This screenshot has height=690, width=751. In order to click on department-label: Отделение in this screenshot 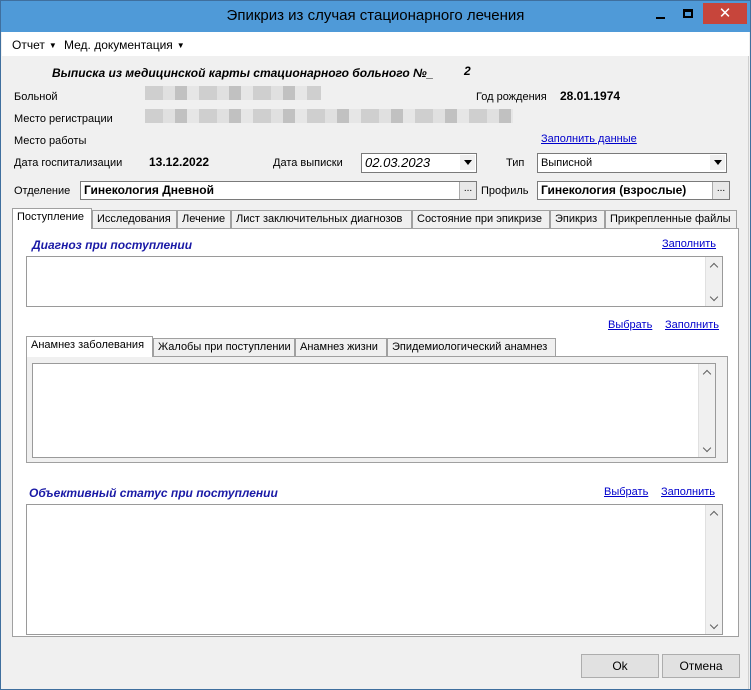, I will do `click(42, 191)`.